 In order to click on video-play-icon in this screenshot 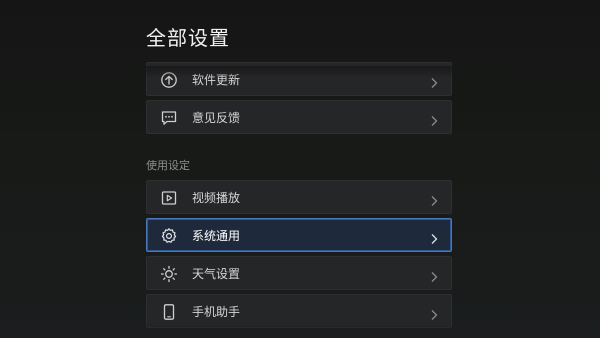, I will do `click(169, 198)`.